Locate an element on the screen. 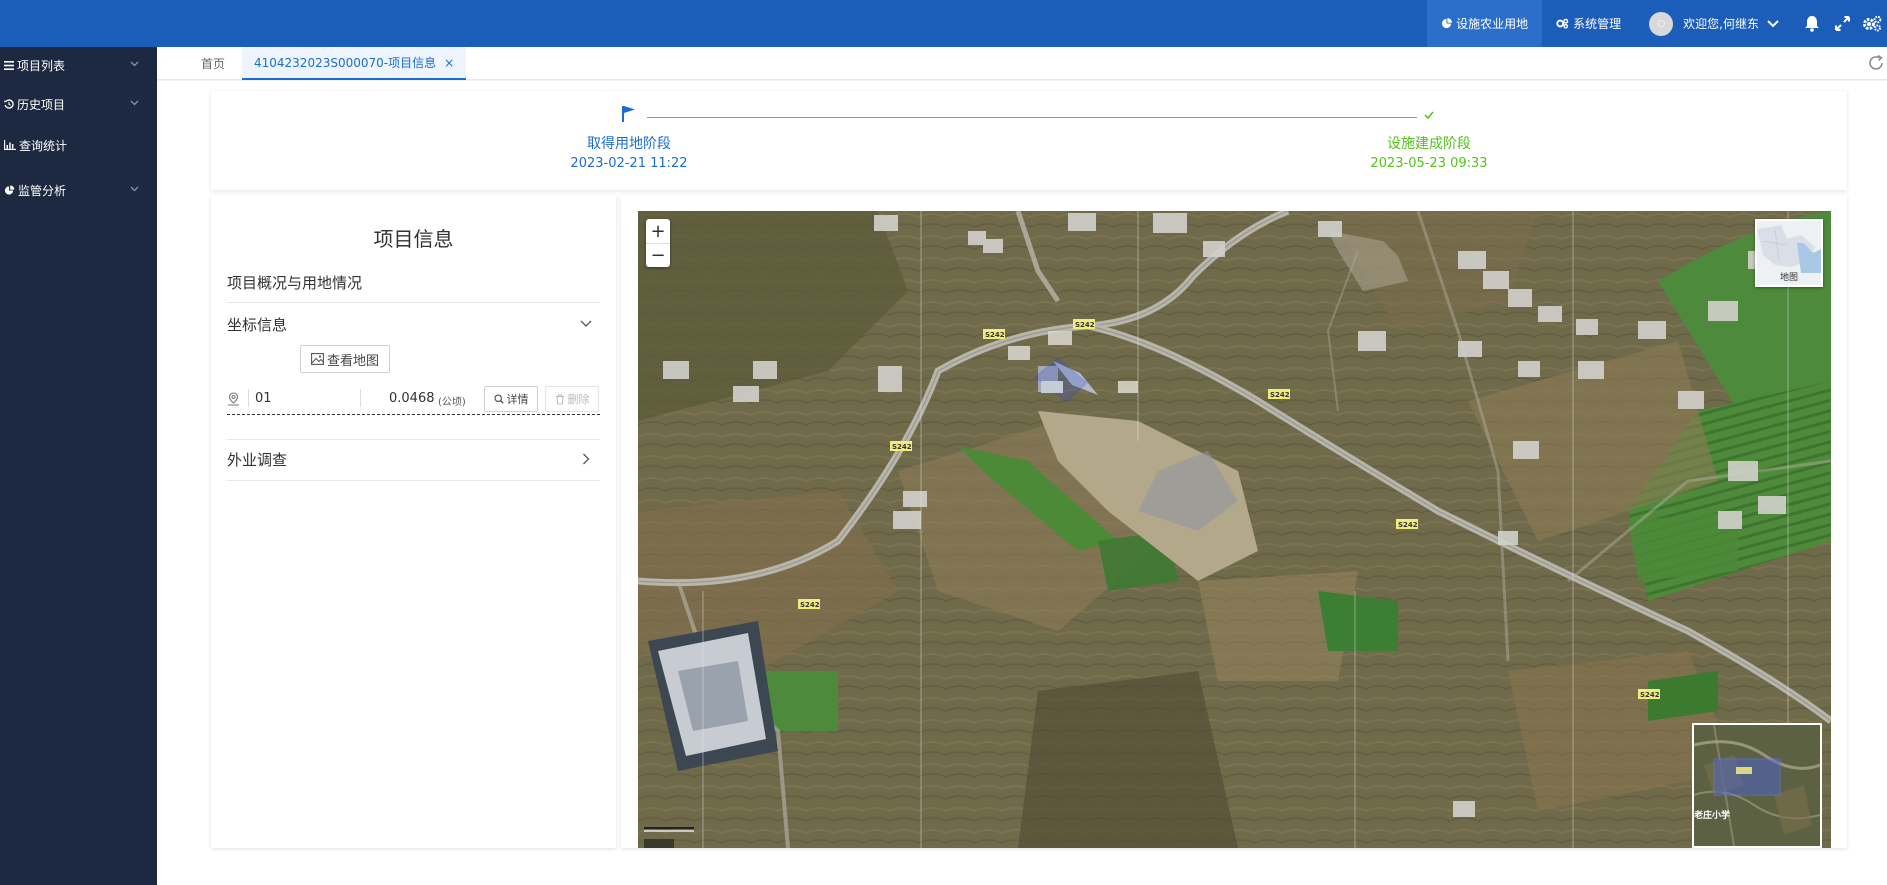 Image resolution: width=1887 pixels, height=885 pixels. zoom-out-button: − is located at coordinates (658, 255).